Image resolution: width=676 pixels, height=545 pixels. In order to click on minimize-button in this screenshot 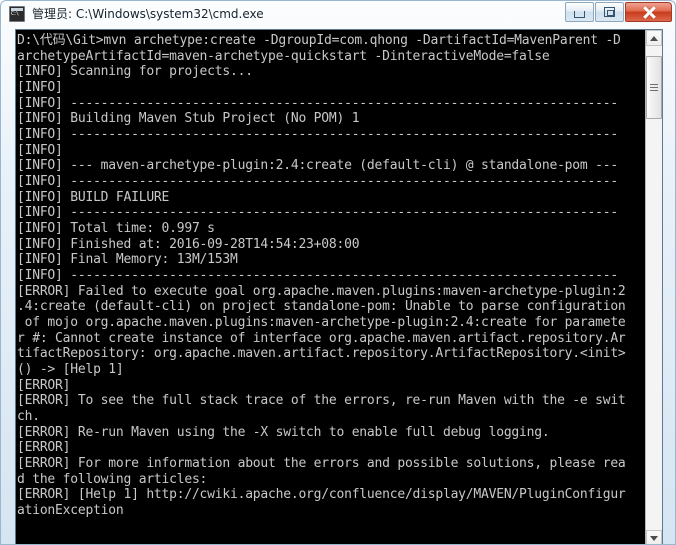, I will do `click(579, 12)`.